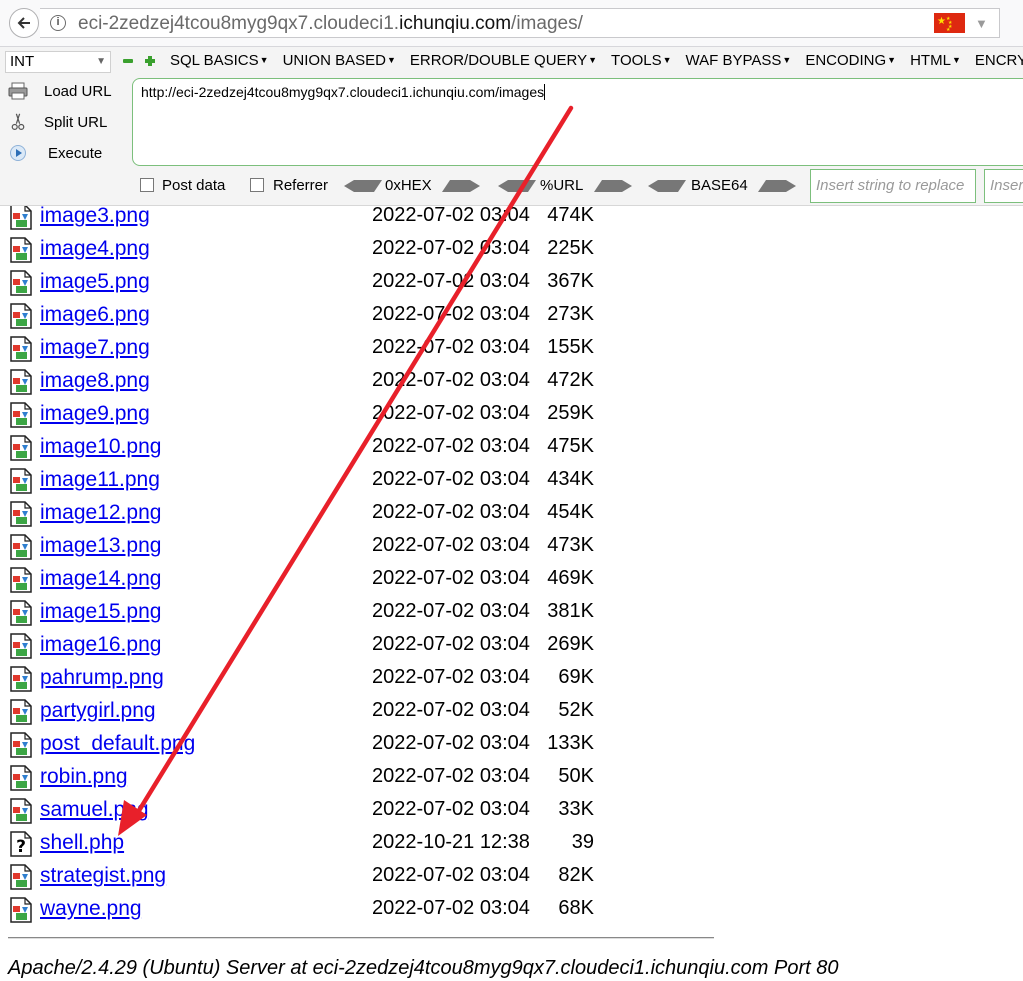 Image resolution: width=1023 pixels, height=981 pixels. Describe the element at coordinates (100, 579) in the screenshot. I see `file-link: image14.png` at that location.